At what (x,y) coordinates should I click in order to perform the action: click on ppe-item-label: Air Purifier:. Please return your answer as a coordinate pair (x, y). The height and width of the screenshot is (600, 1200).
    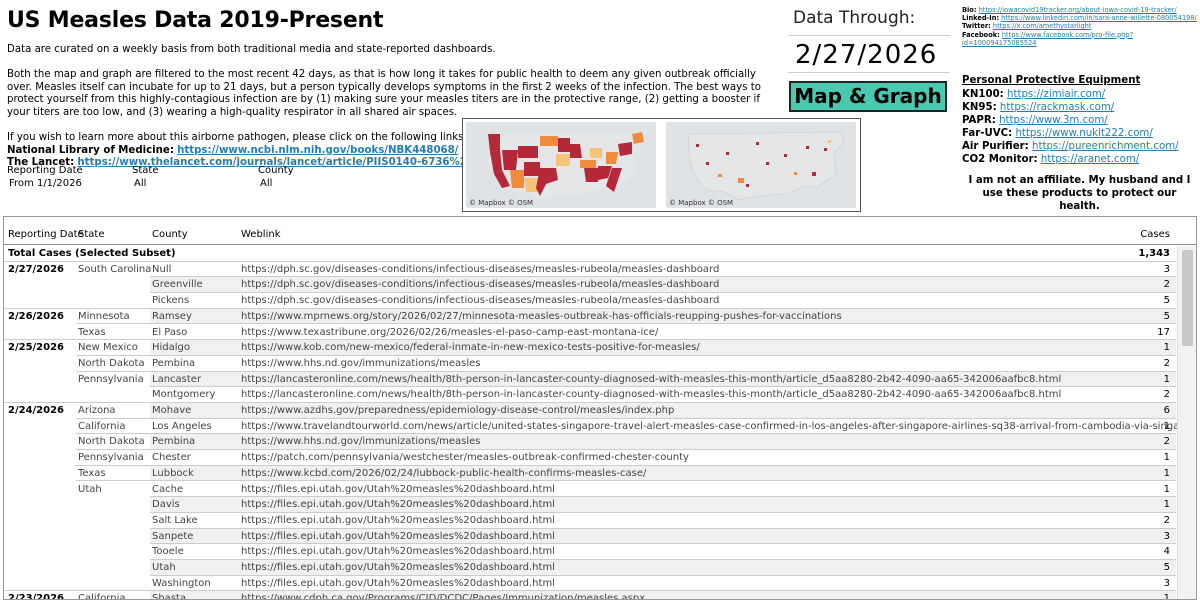
    Looking at the image, I should click on (995, 146).